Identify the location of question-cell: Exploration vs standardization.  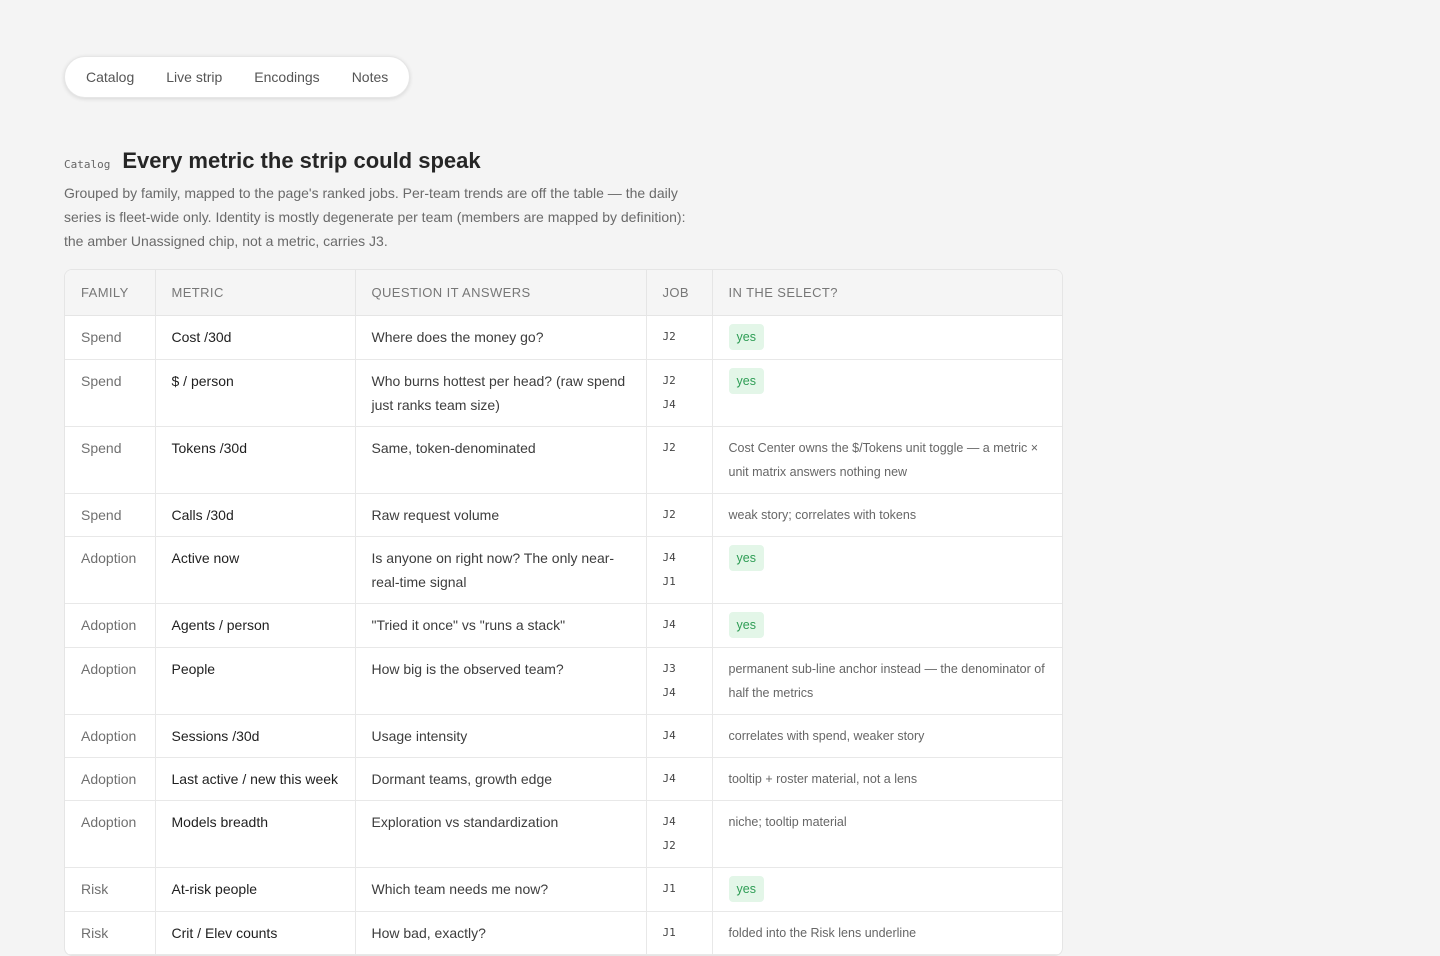
(501, 834).